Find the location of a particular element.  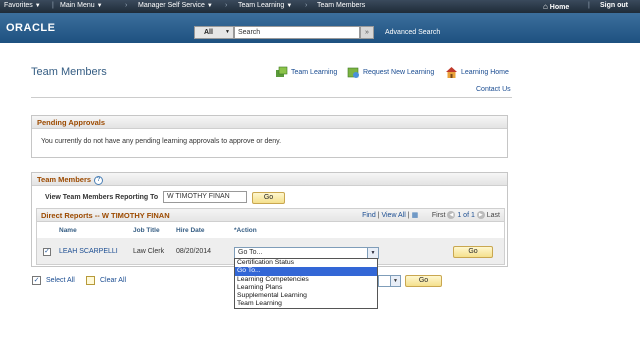

reporting-to-select: W TIMOTHY FINAN is located at coordinates (205, 197).